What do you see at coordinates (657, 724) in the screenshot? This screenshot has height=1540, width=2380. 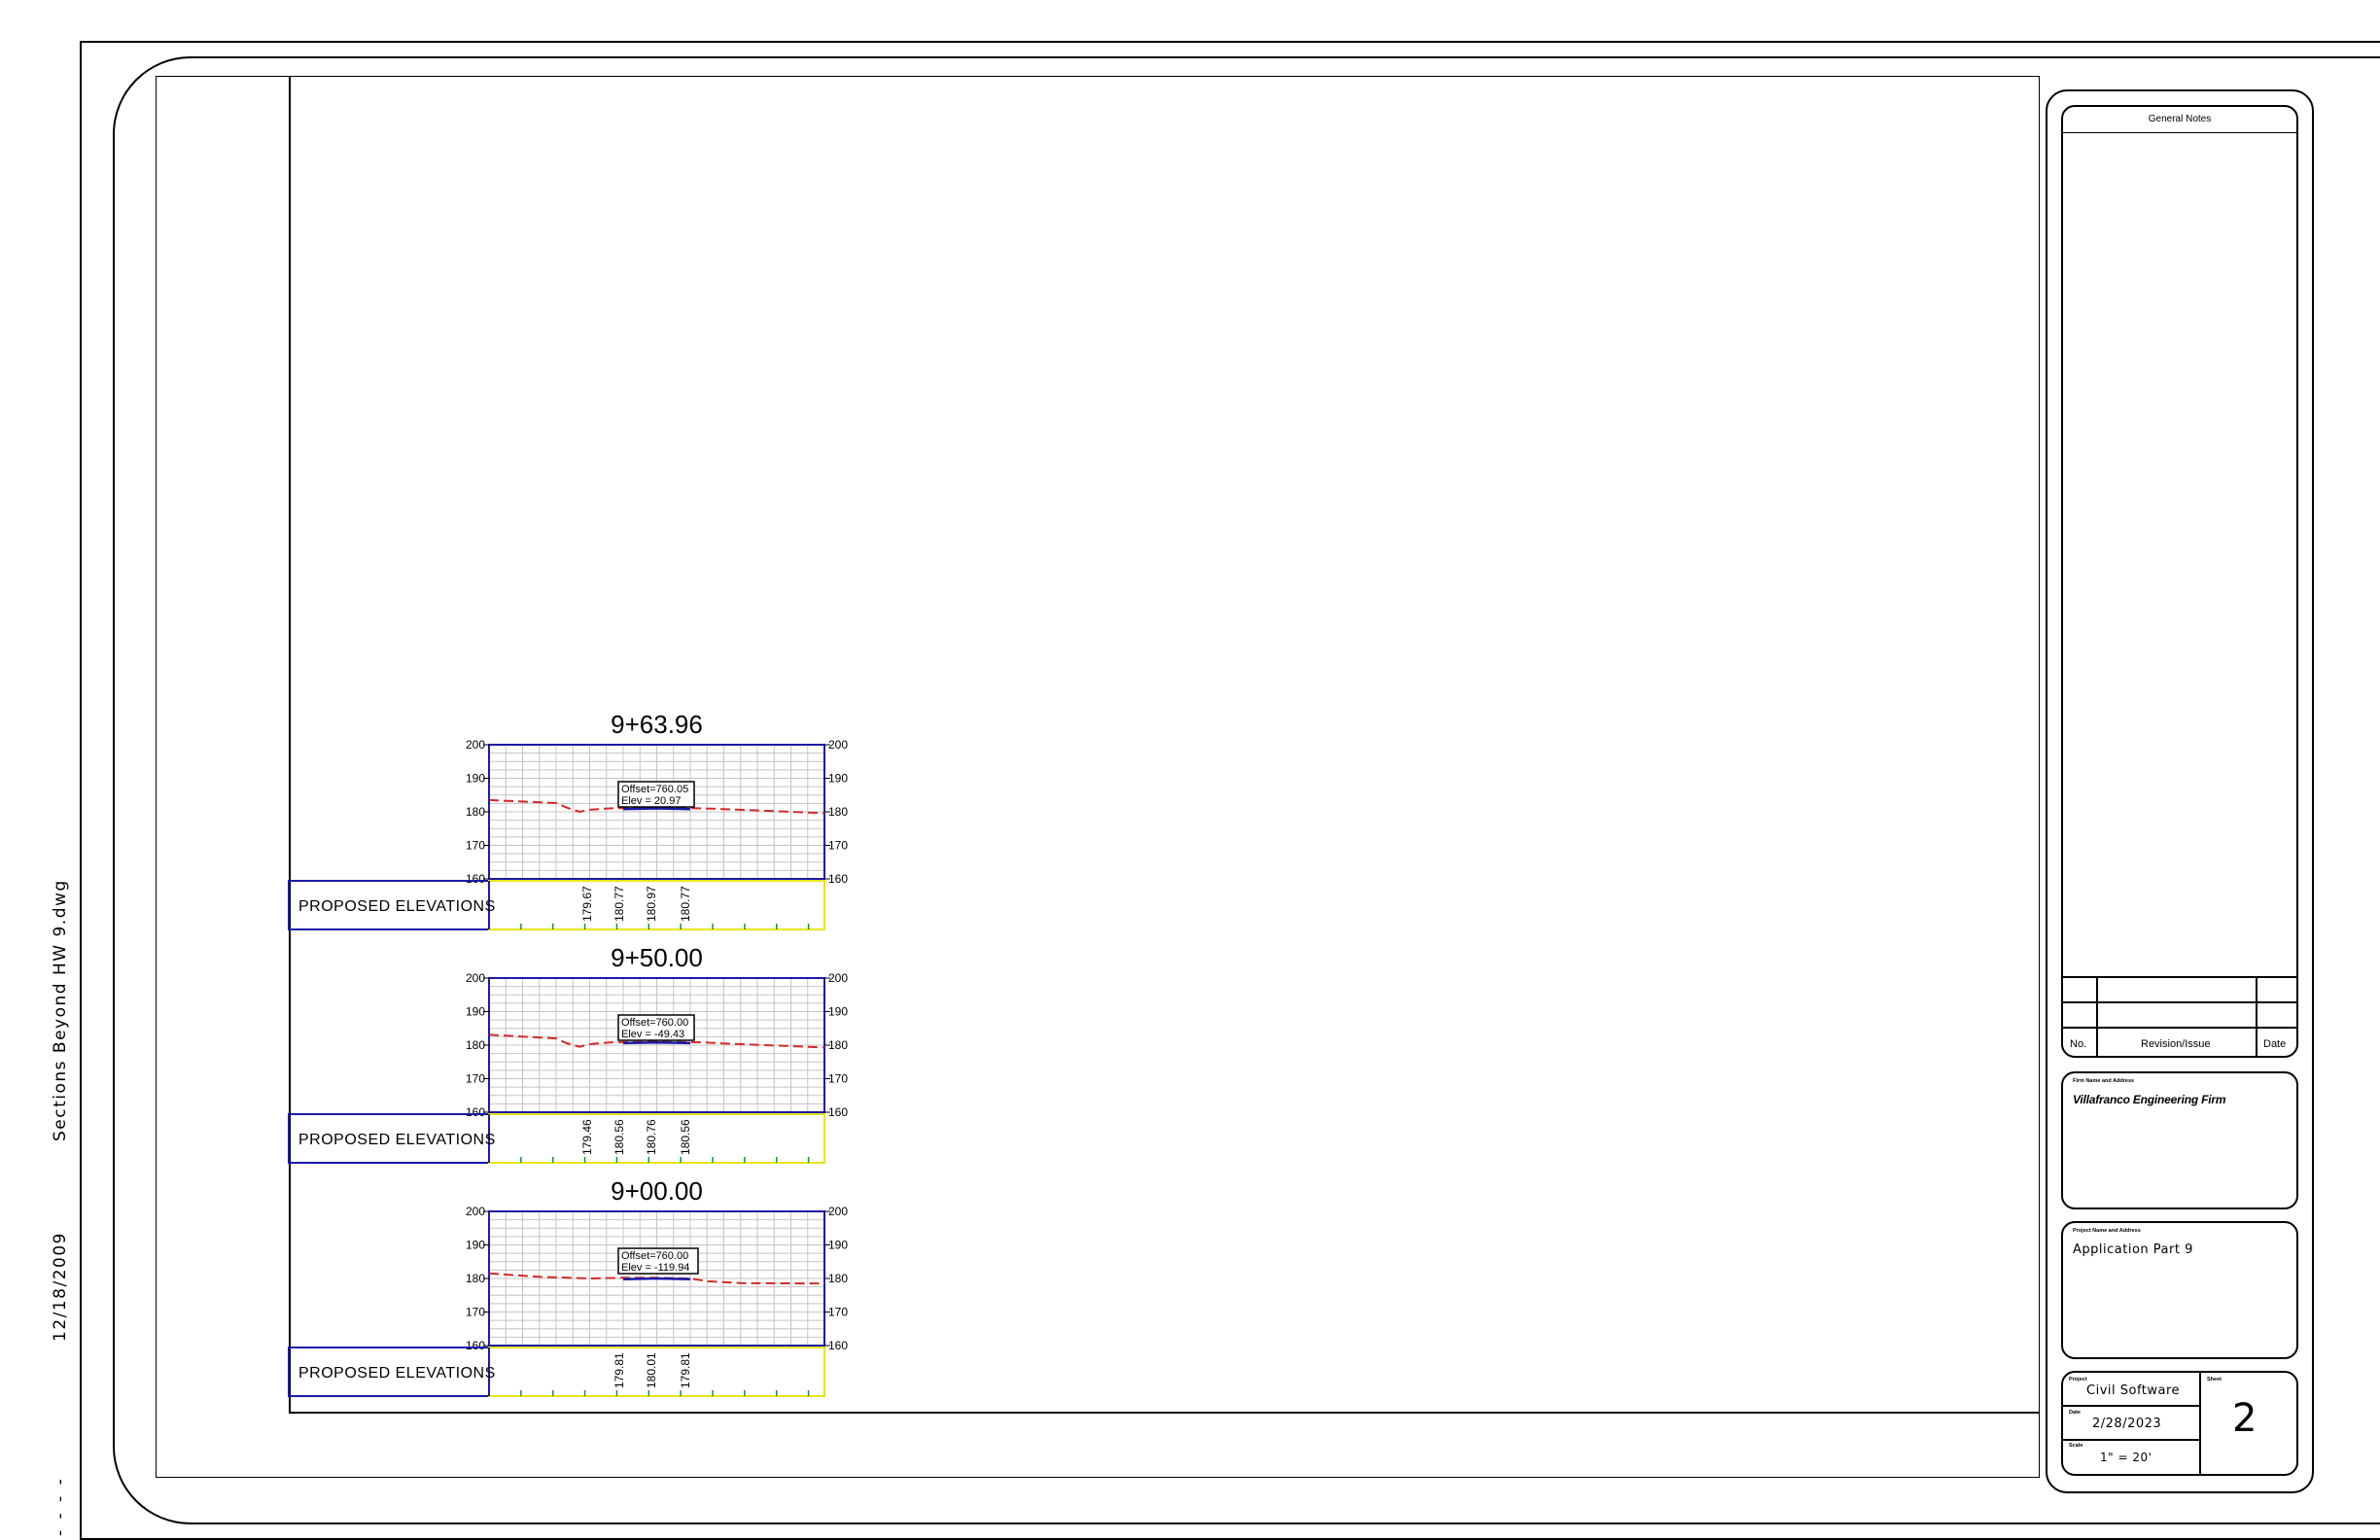 I see `chart-title: 9+63.96` at bounding box center [657, 724].